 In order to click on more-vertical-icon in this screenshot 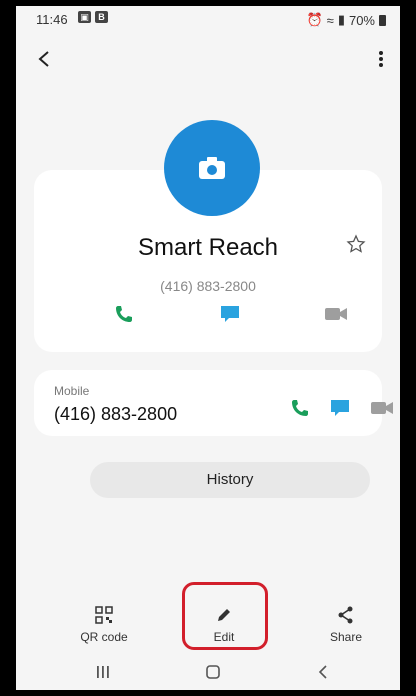, I will do `click(381, 59)`.